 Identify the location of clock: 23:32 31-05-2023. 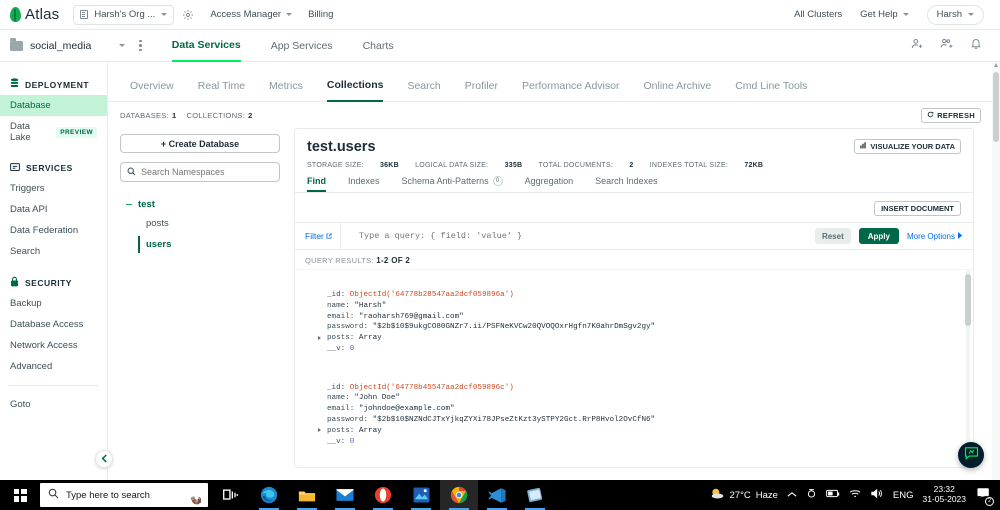
(944, 494).